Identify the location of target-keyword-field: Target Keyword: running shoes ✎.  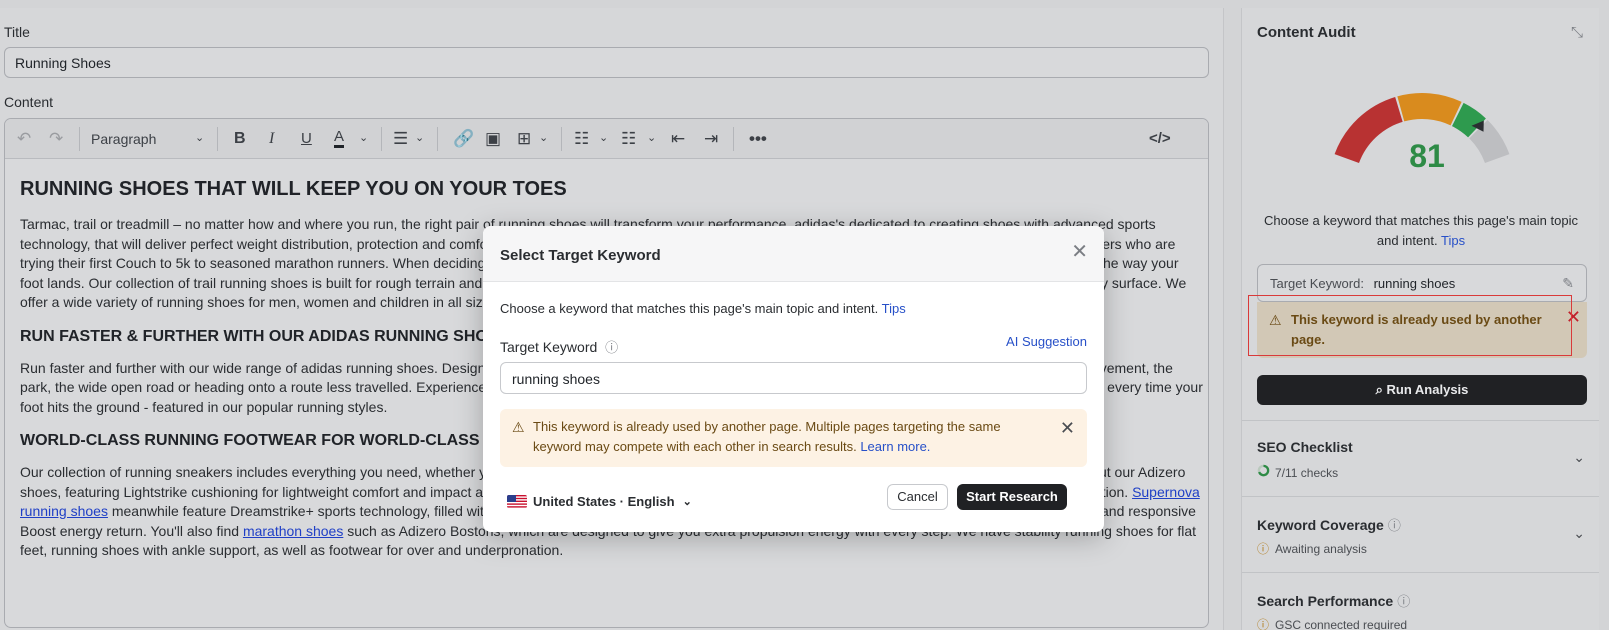
(1422, 283).